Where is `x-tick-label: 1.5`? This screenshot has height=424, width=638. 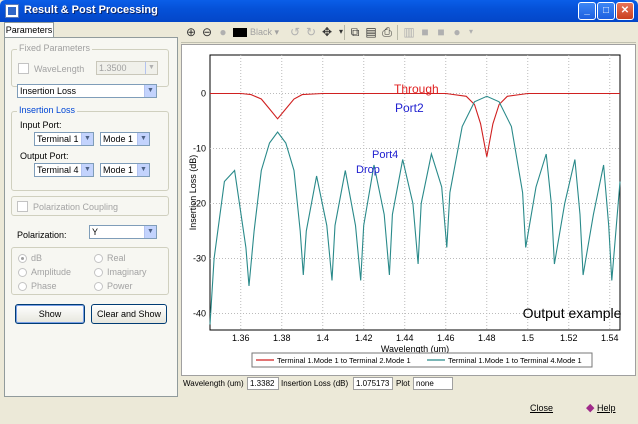
x-tick-label: 1.5 is located at coordinates (527, 338).